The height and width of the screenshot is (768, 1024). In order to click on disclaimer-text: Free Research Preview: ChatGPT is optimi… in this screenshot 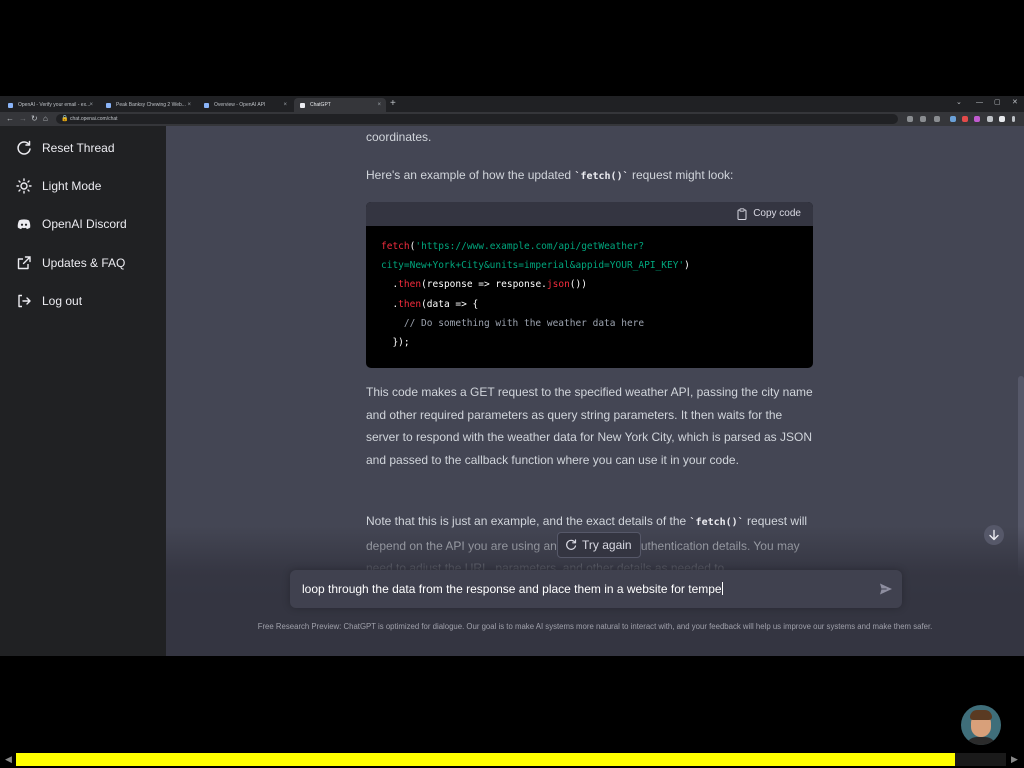, I will do `click(595, 626)`.